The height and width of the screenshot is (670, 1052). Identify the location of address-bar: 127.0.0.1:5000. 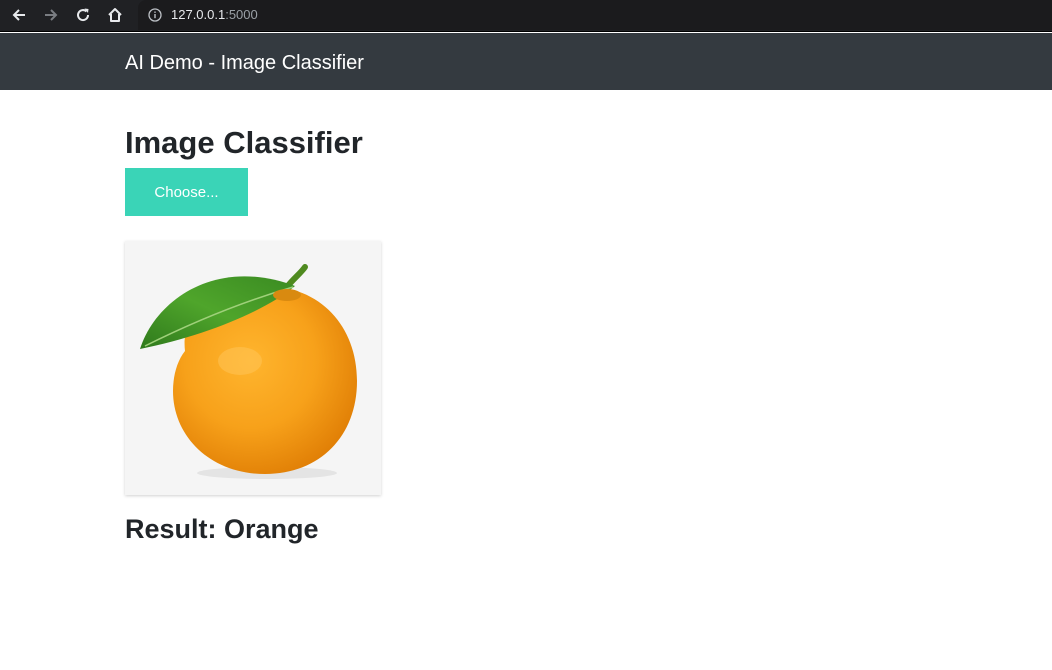
(595, 15).